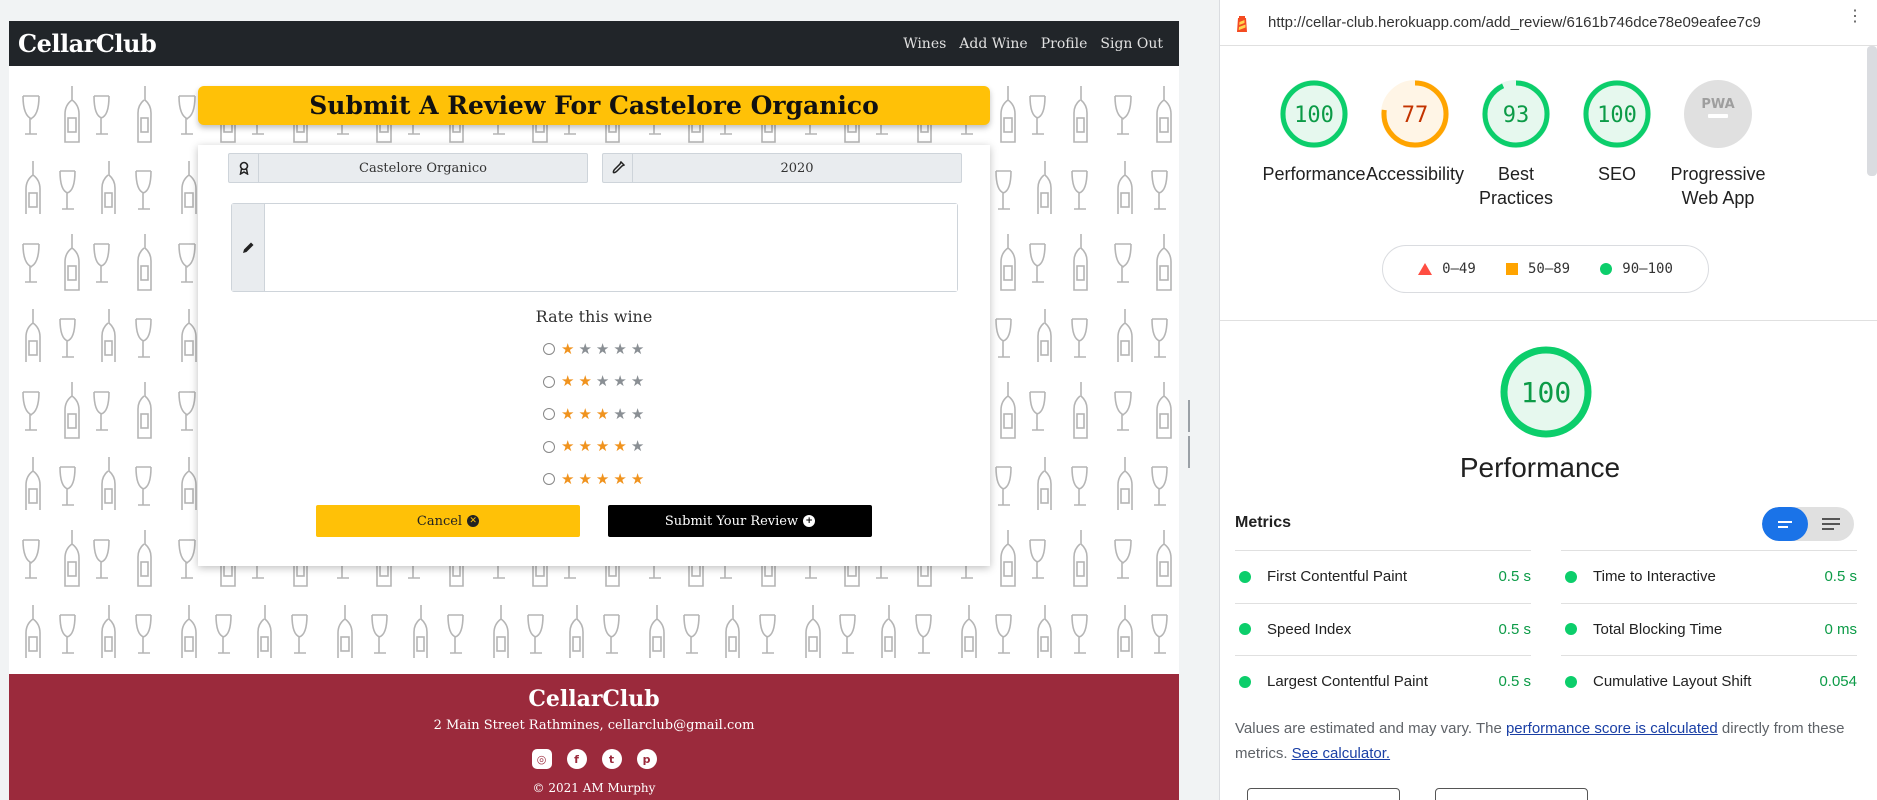 The image size is (1877, 800). Describe the element at coordinates (576, 759) in the screenshot. I see `facebook-icon: f` at that location.